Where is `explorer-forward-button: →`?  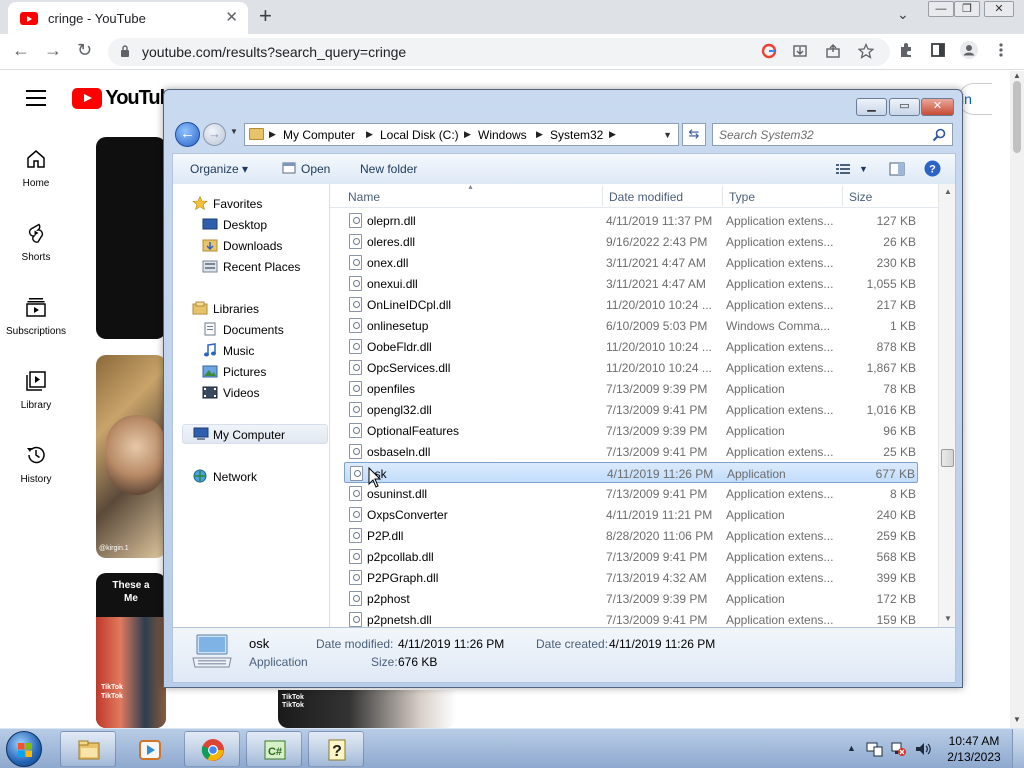
explorer-forward-button: → is located at coordinates (214, 134).